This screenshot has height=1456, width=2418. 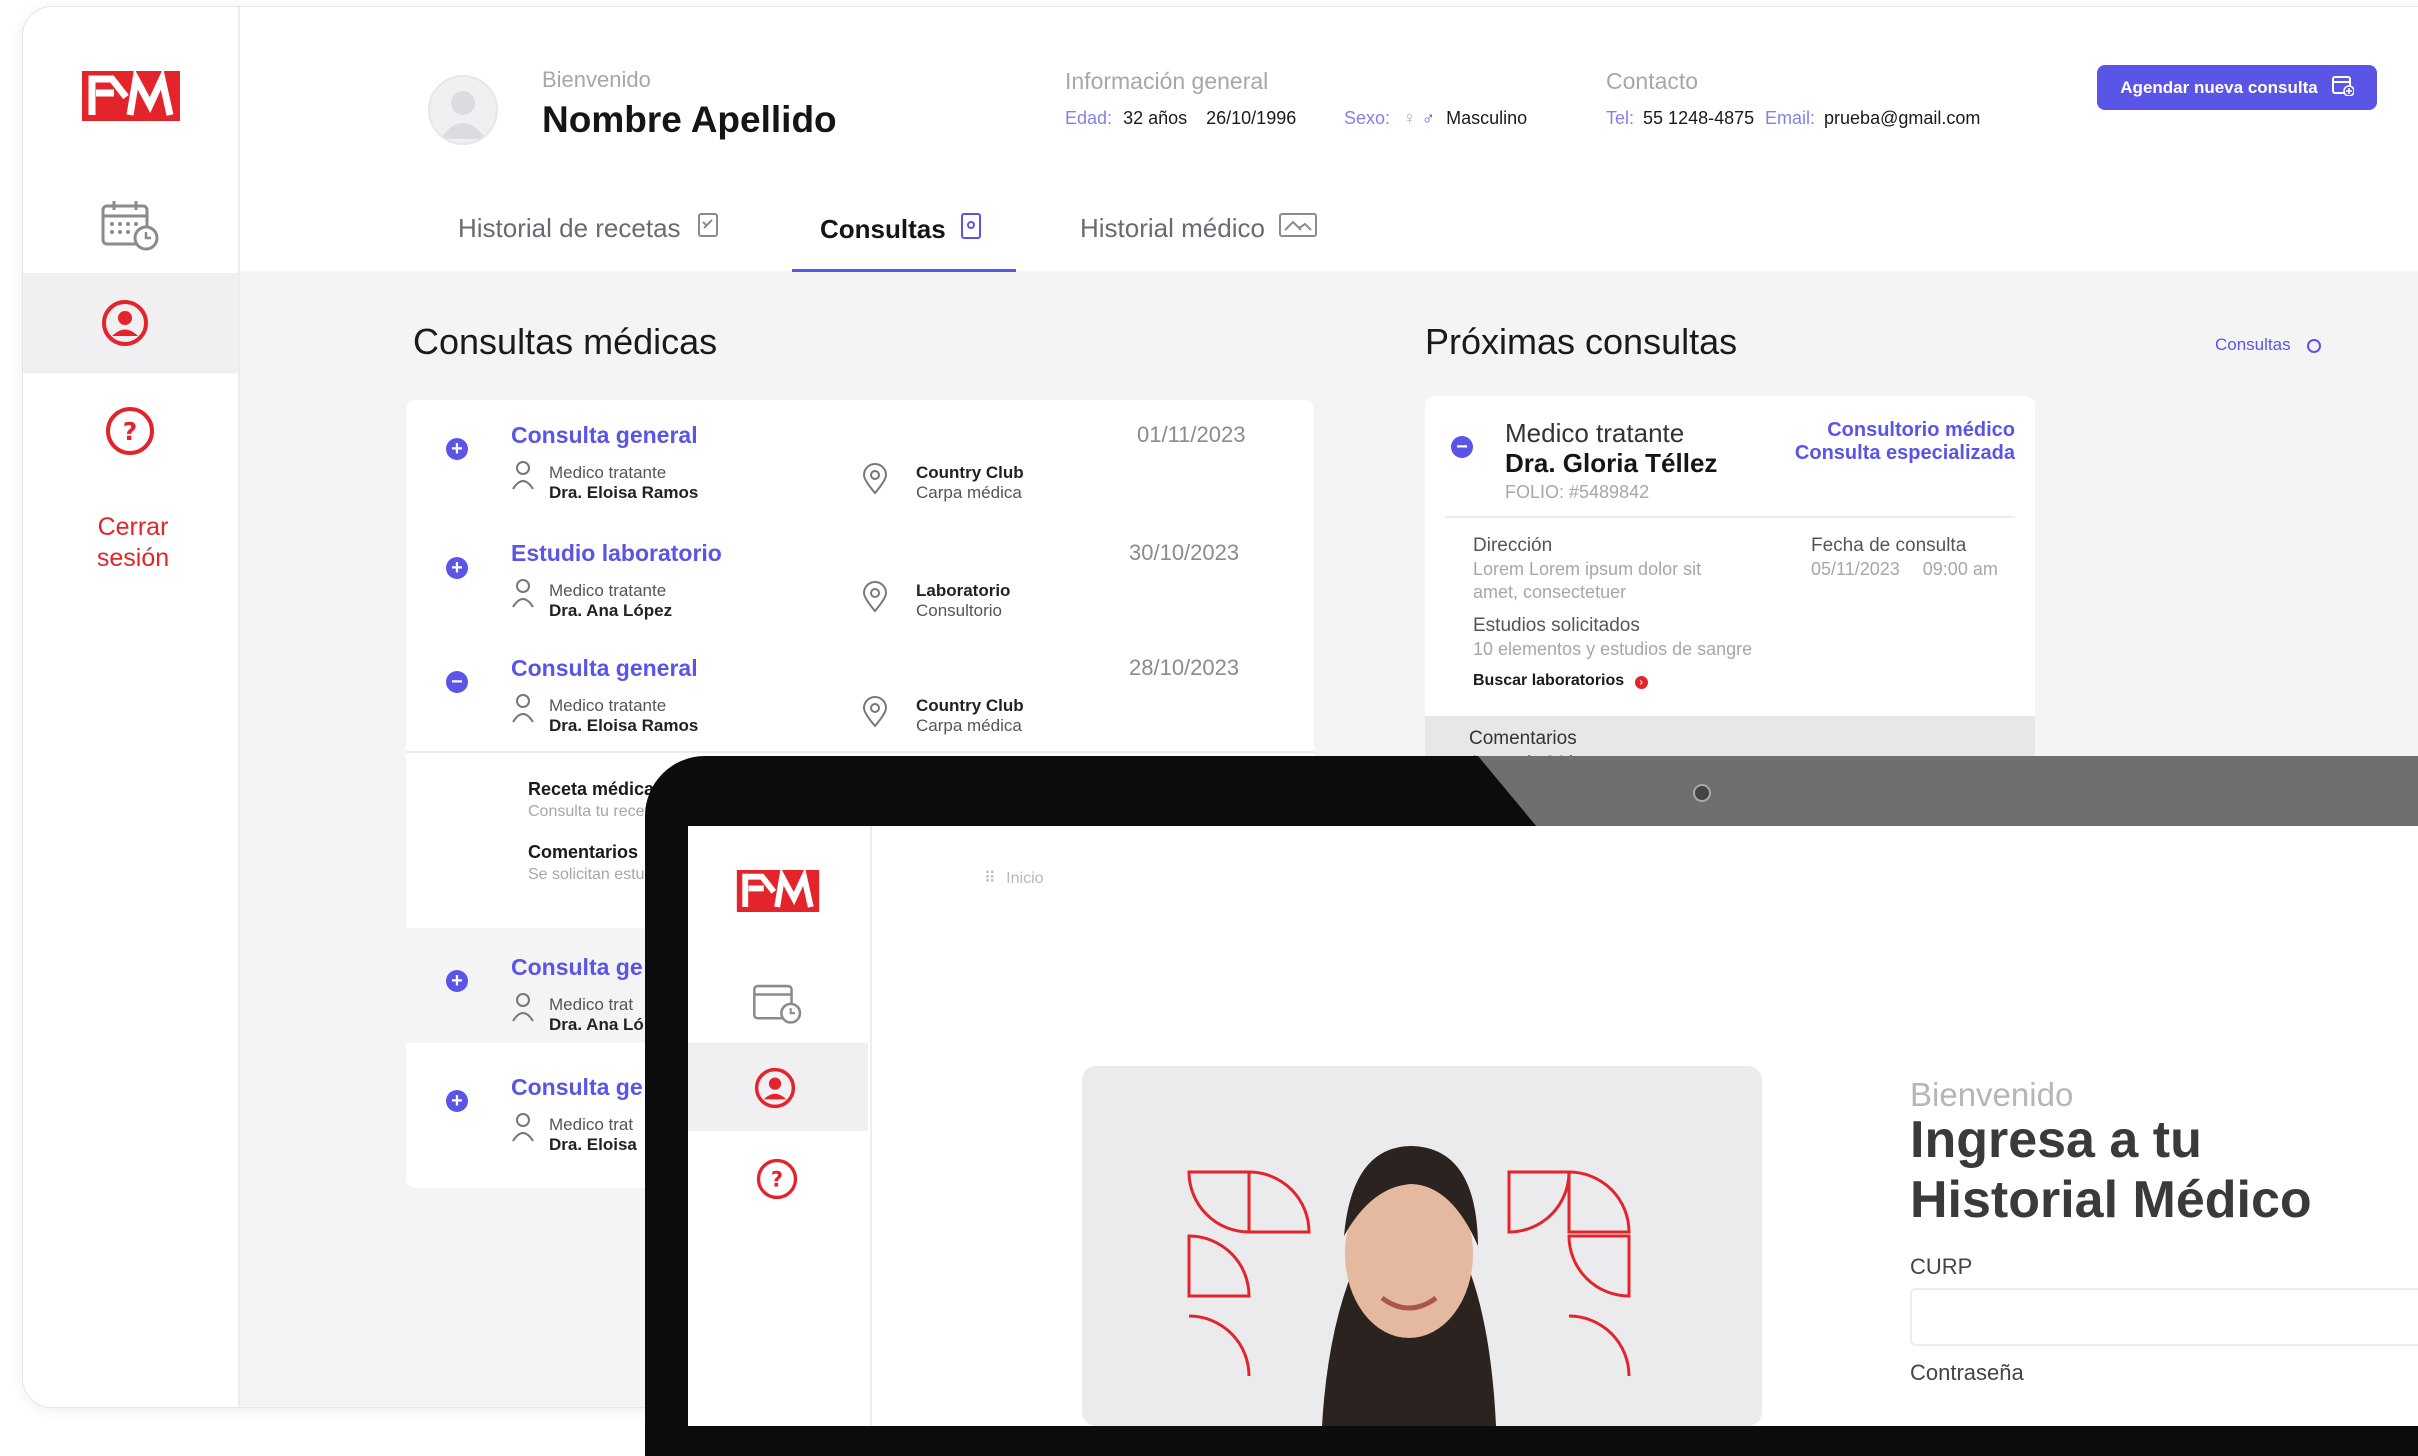 What do you see at coordinates (583, 852) in the screenshot?
I see `comments-title: Comentarios` at bounding box center [583, 852].